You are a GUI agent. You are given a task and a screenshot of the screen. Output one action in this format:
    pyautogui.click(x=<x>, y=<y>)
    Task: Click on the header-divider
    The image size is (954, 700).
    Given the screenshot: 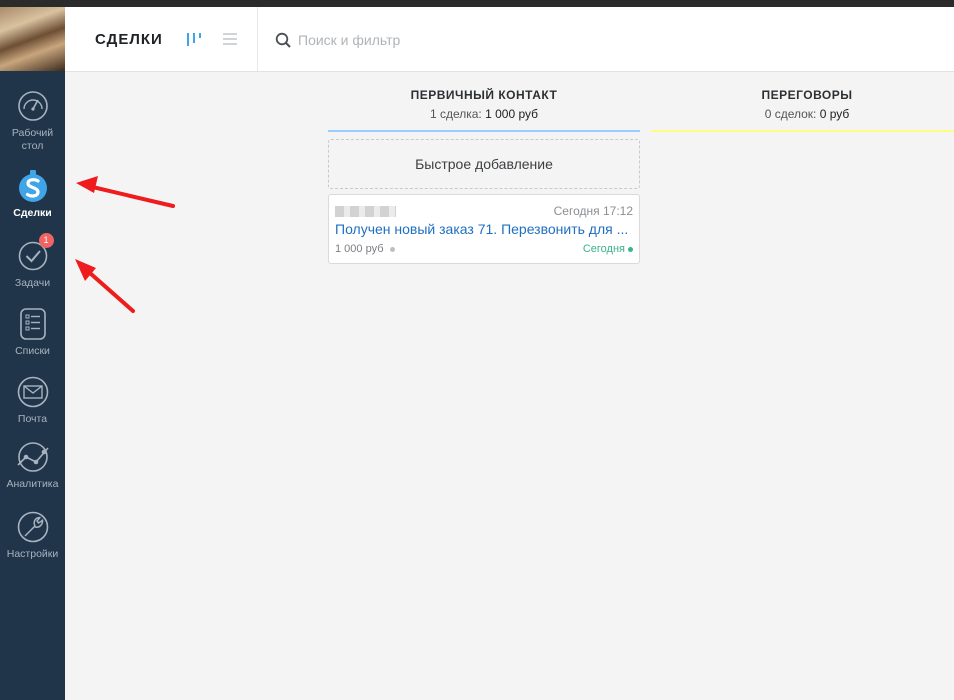 What is the action you would take?
    pyautogui.click(x=257, y=39)
    